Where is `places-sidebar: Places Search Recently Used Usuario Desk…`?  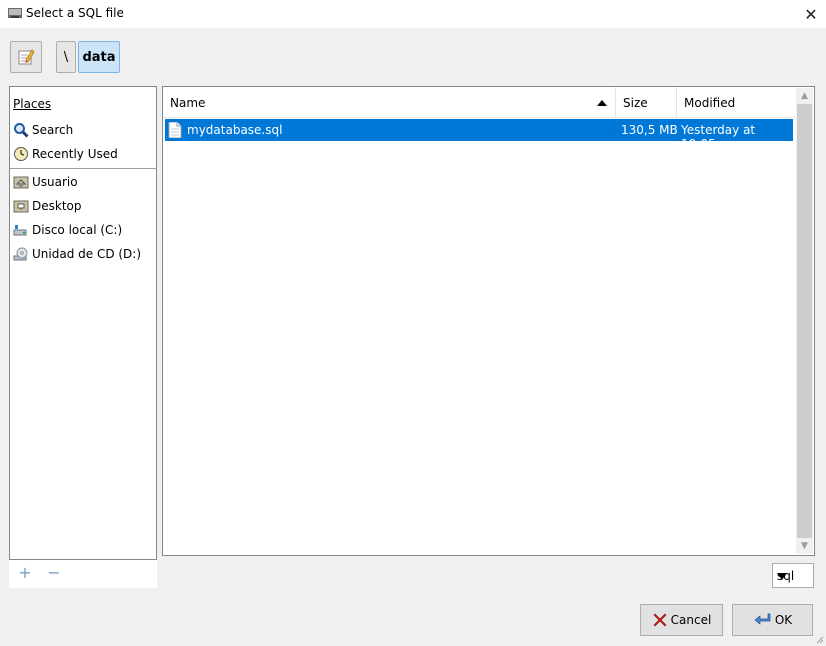
places-sidebar: Places Search Recently Used Usuario Desk… is located at coordinates (83, 323).